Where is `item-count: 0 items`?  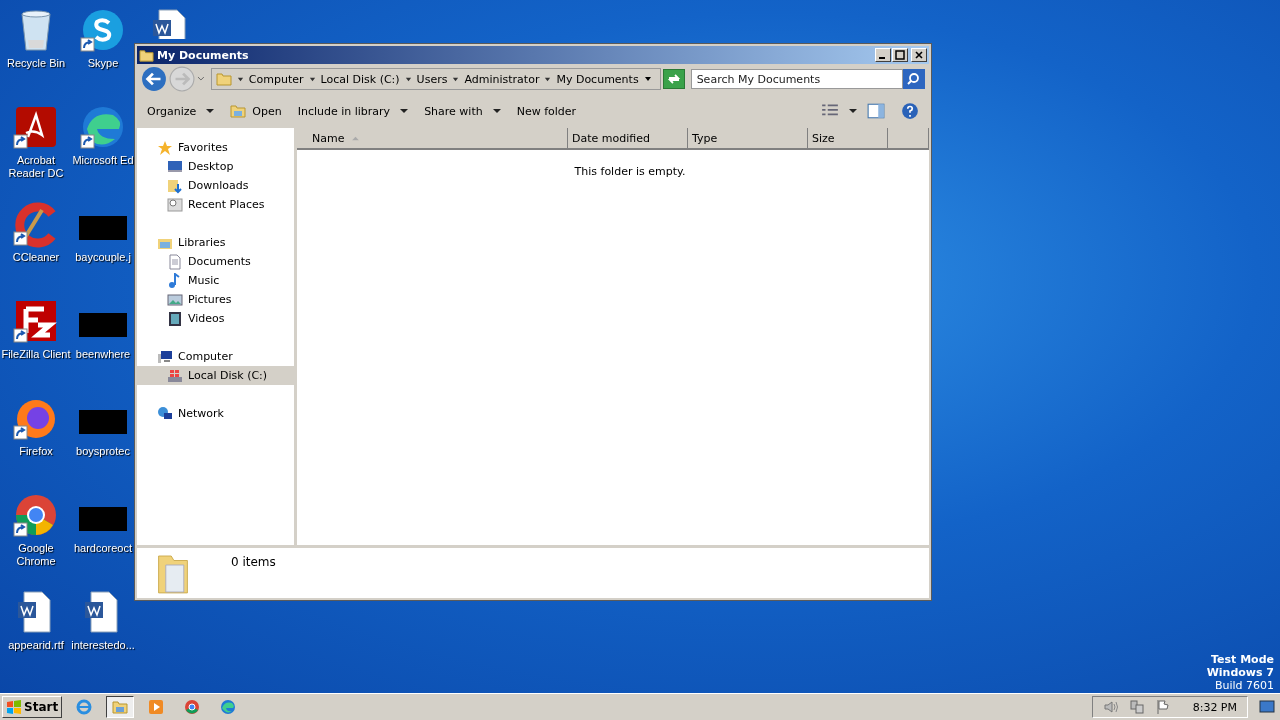
item-count: 0 items is located at coordinates (253, 562).